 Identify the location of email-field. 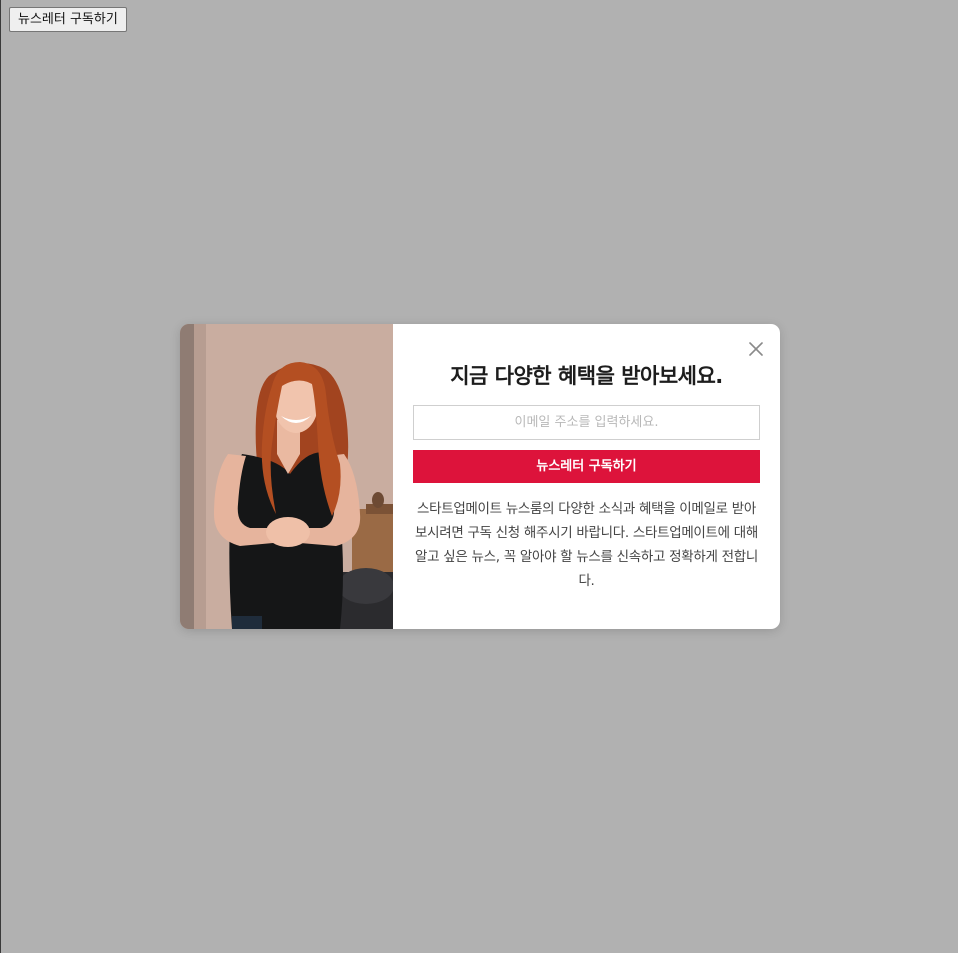
(586, 422).